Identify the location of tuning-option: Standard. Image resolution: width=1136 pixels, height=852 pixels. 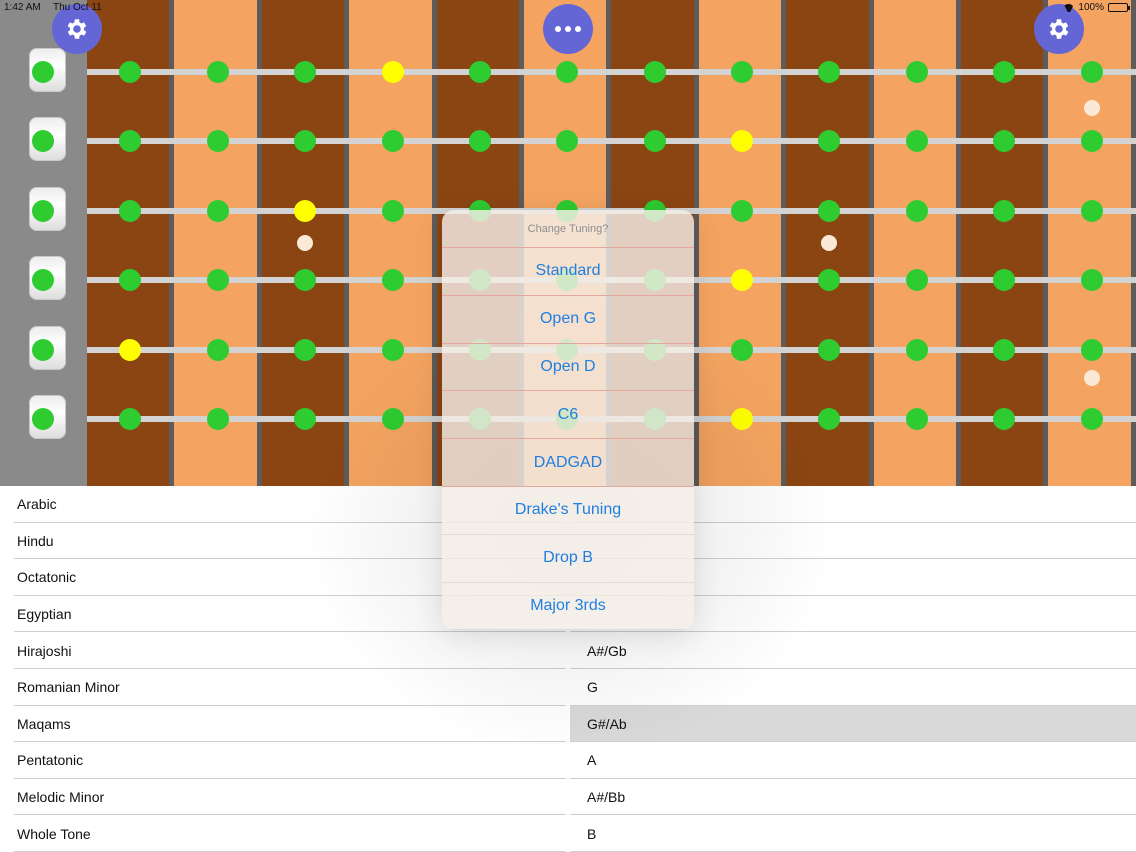
(568, 272).